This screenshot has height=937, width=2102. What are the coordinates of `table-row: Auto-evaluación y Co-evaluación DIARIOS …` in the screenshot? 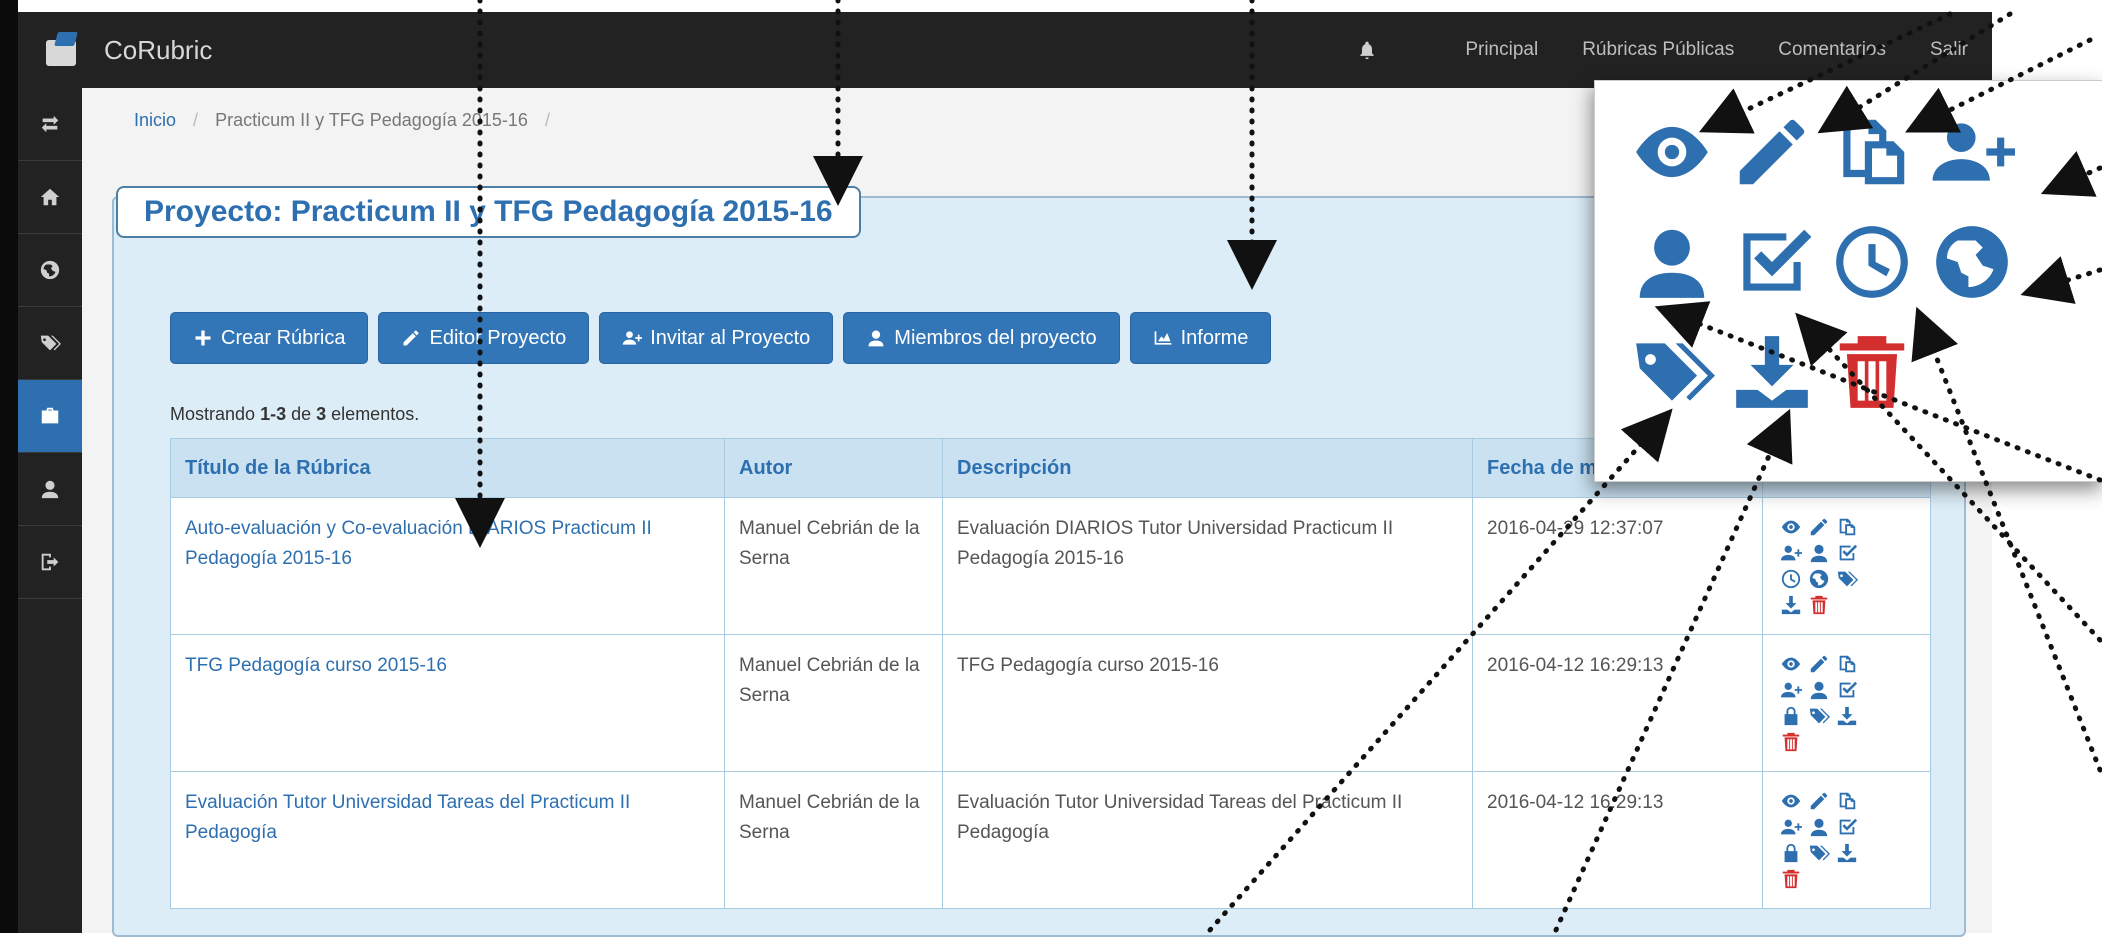 It's located at (1050, 566).